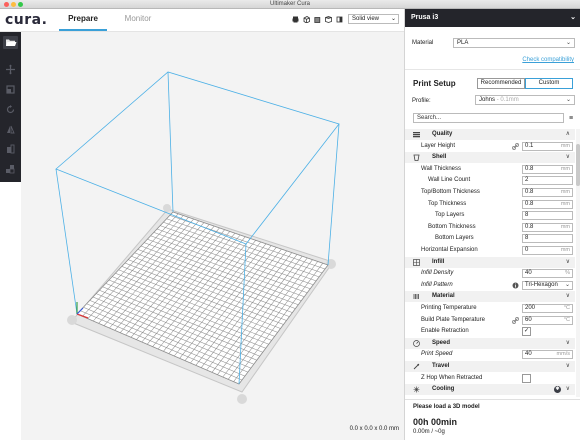 The height and width of the screenshot is (440, 580). I want to click on category-speed: Speed ∨, so click(490, 343).